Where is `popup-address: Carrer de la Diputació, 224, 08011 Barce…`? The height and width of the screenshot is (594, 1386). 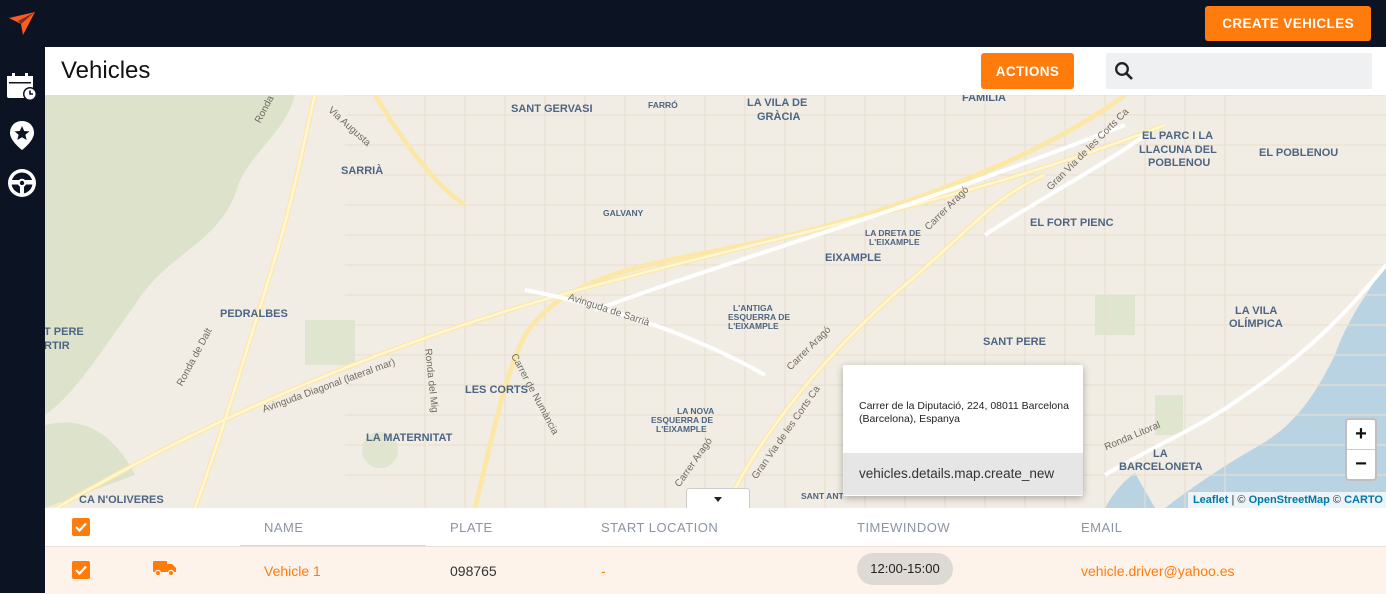
popup-address: Carrer de la Diputació, 224, 08011 Barce… is located at coordinates (964, 412).